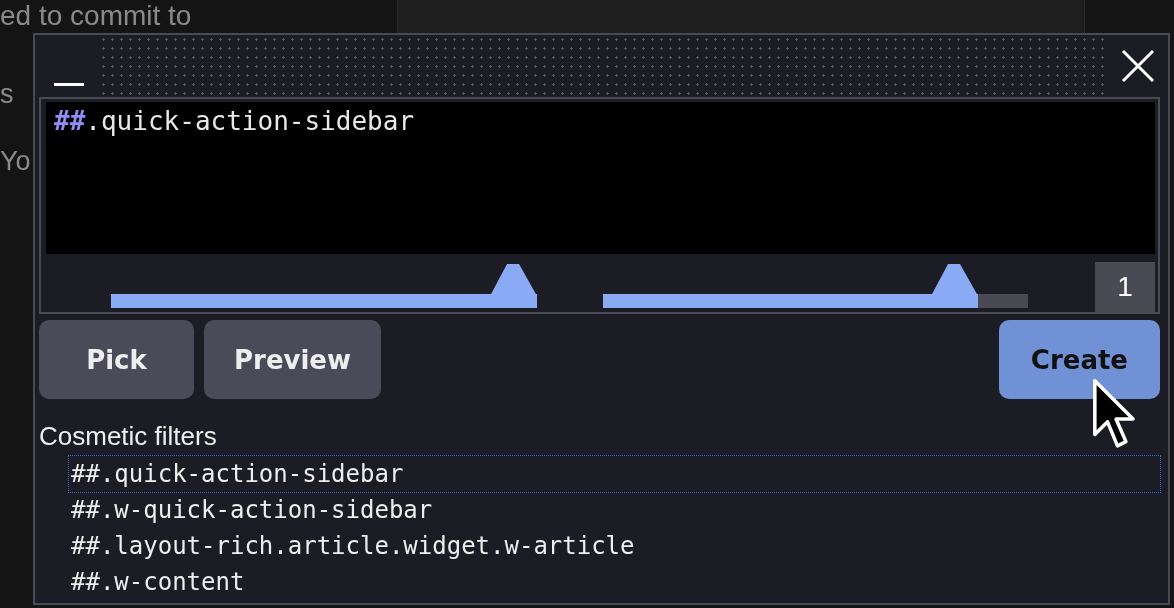 Image resolution: width=1174 pixels, height=608 pixels. I want to click on filter-item: ##.layout-rich.article.widget.w-article, so click(614, 546).